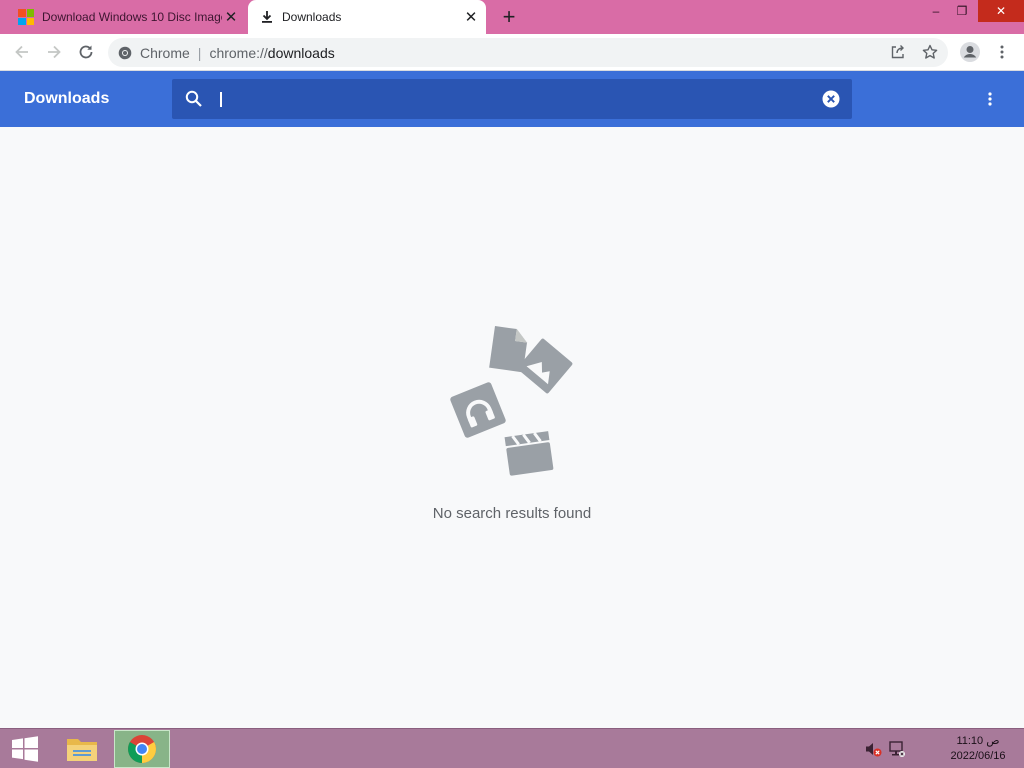 The width and height of the screenshot is (1024, 768). I want to click on no-downloads-illustration, so click(511, 401).